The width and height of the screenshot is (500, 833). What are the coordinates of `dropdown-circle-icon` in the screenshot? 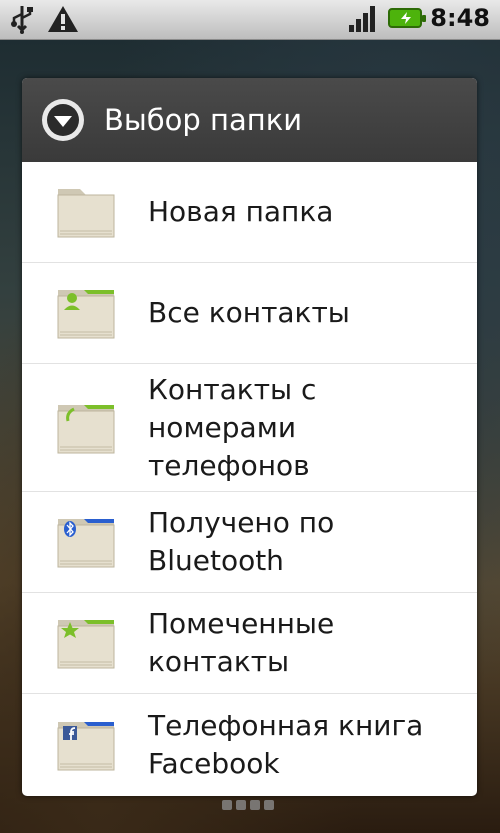 It's located at (63, 120).